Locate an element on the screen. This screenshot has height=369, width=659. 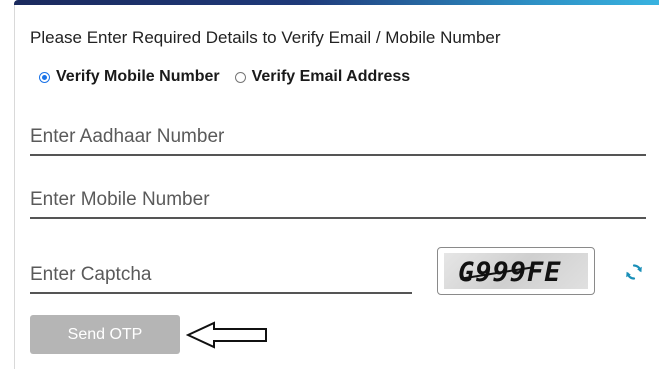
radio-label-mobile: Verify Mobile Number is located at coordinates (138, 76).